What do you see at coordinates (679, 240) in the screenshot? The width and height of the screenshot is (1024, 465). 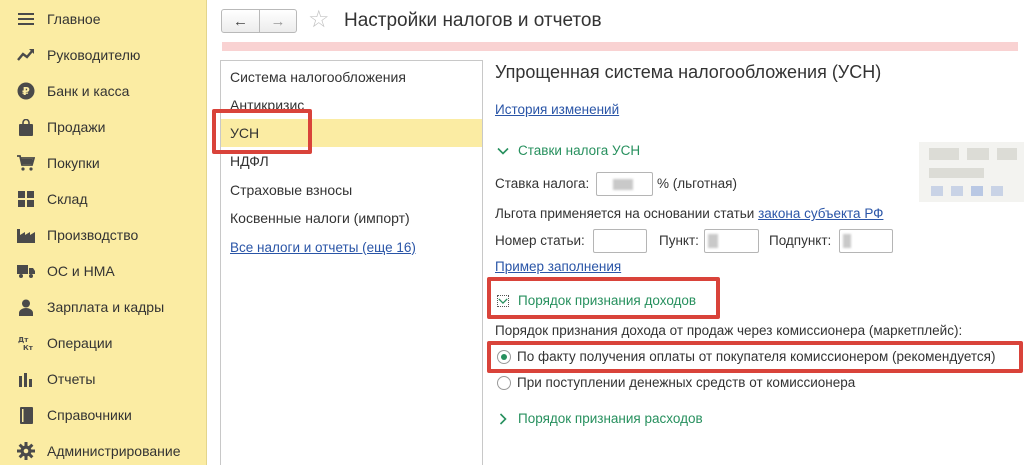 I see `point-label: Пункт:` at bounding box center [679, 240].